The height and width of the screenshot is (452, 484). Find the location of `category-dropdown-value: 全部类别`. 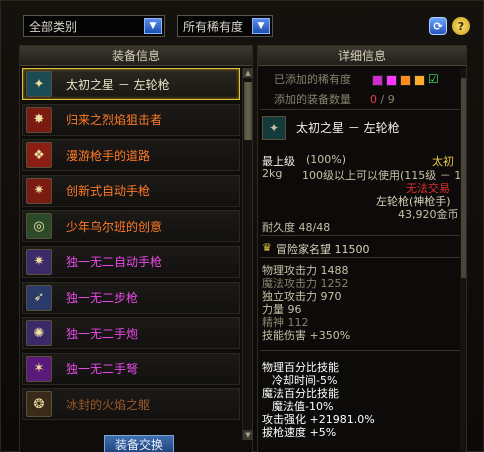

category-dropdown-value: 全部类别 is located at coordinates (53, 26).